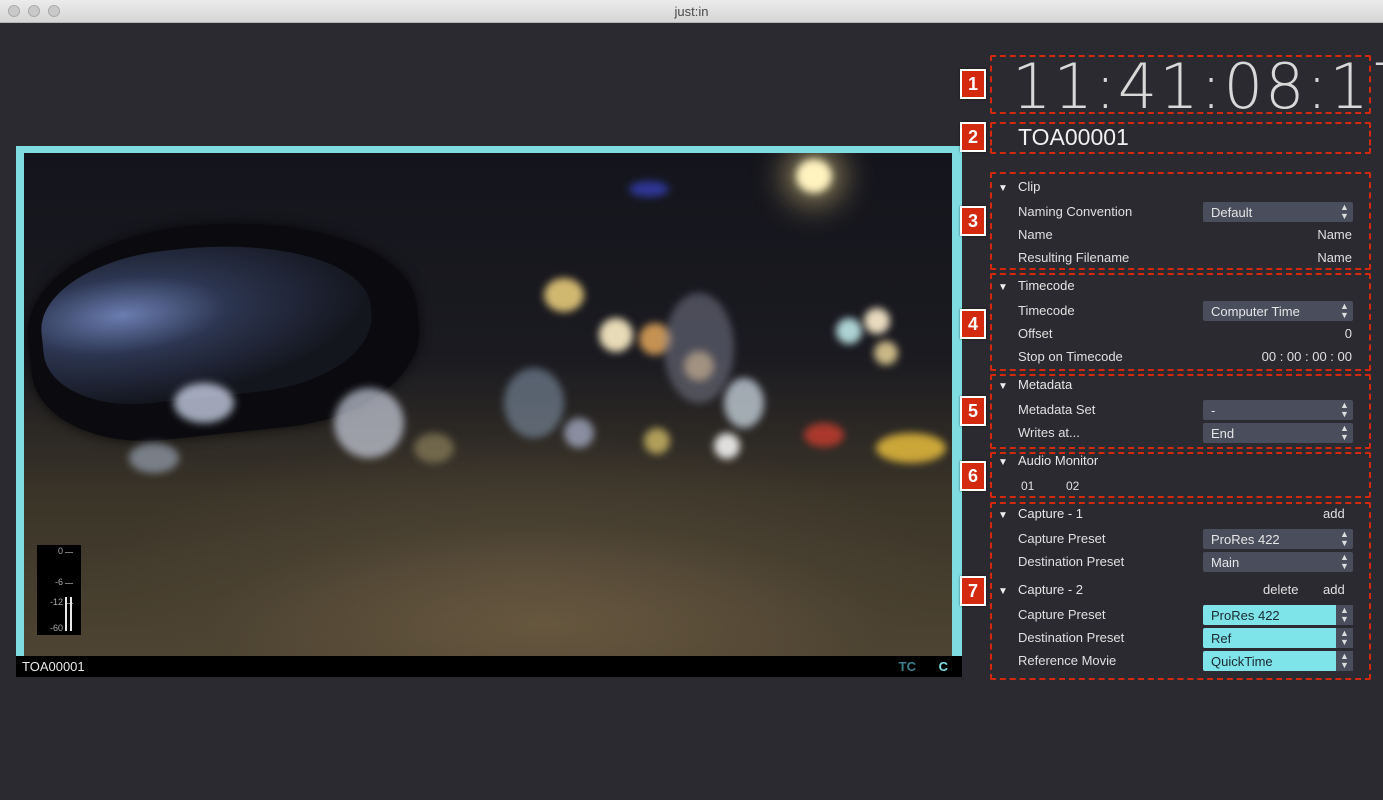  I want to click on callout-badge: 3, so click(973, 221).